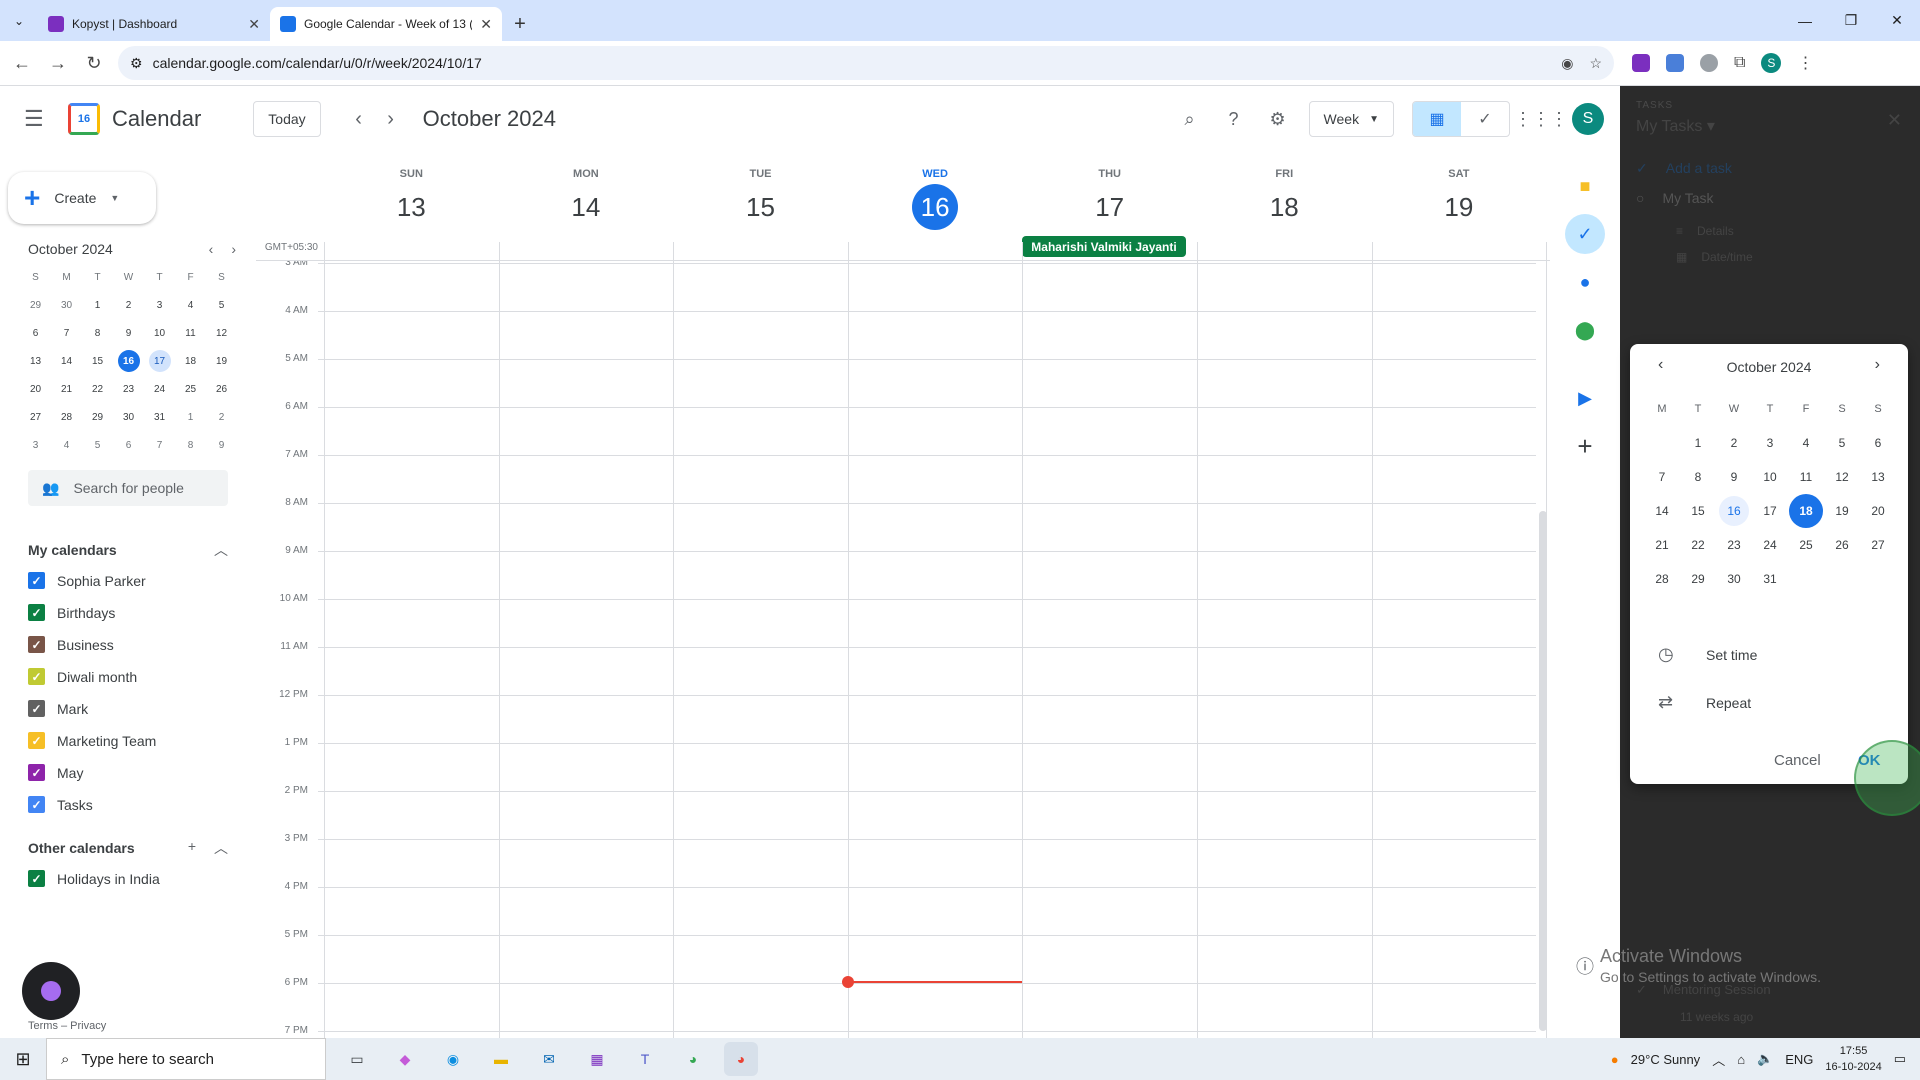  What do you see at coordinates (549, 1059) in the screenshot?
I see `mail-icon: ✉` at bounding box center [549, 1059].